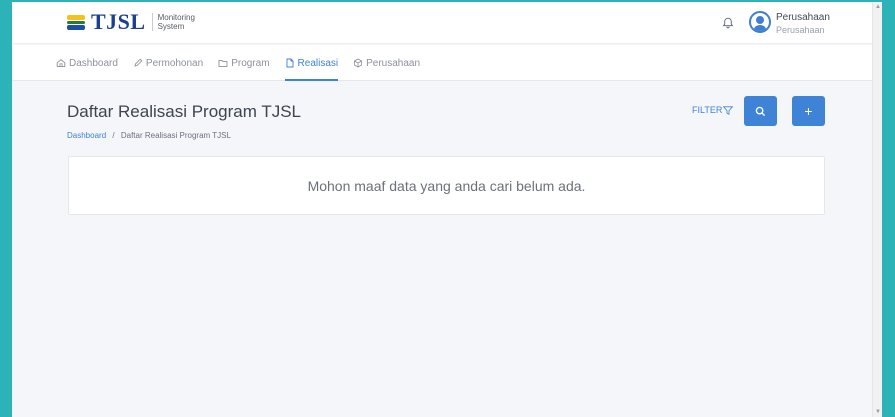  What do you see at coordinates (803, 24) in the screenshot?
I see `user-menu: Perusahaan Perusahaan` at bounding box center [803, 24].